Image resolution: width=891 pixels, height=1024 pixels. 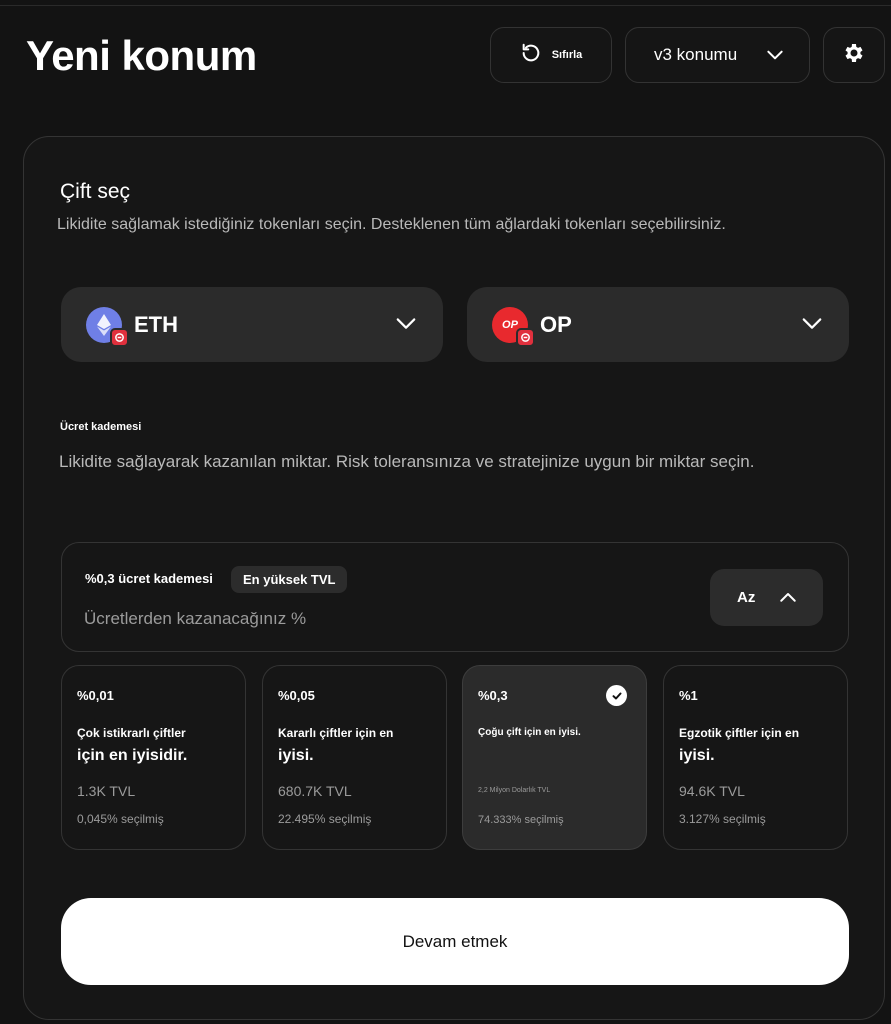 I want to click on toggle-label: Az, so click(x=746, y=597).